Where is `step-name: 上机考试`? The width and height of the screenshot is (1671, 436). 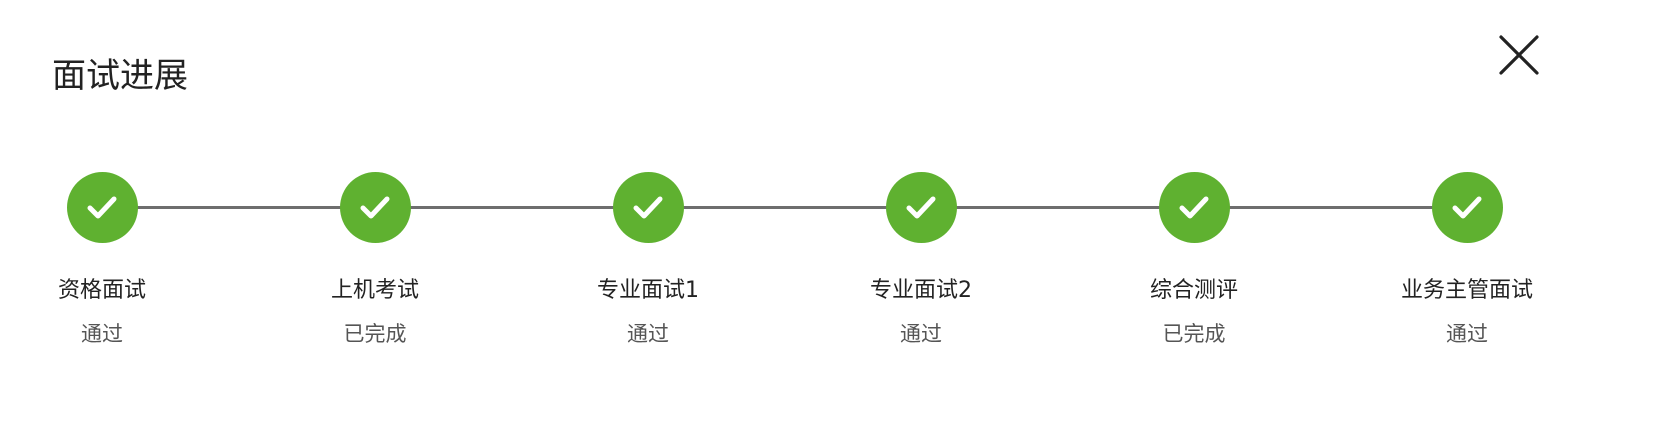 step-name: 上机考试 is located at coordinates (374, 290).